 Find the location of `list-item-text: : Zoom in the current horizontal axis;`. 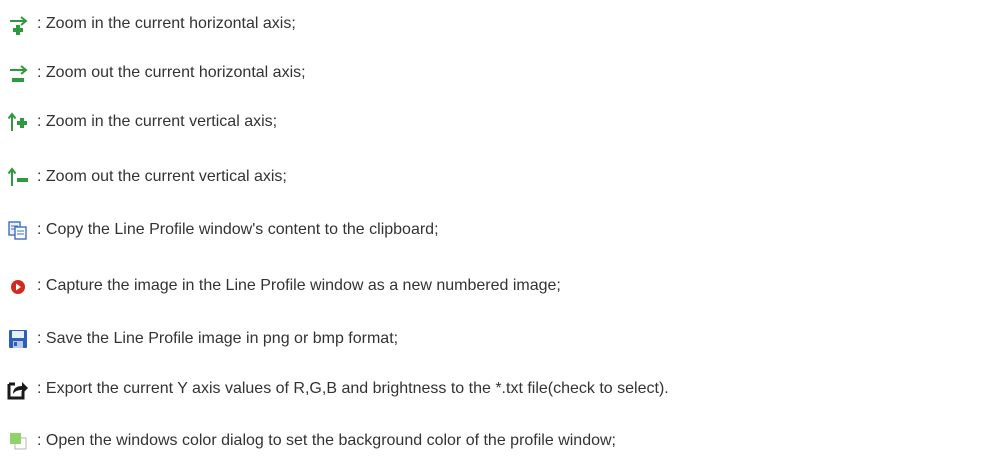

list-item-text: : Zoom in the current horizontal axis; is located at coordinates (166, 23).